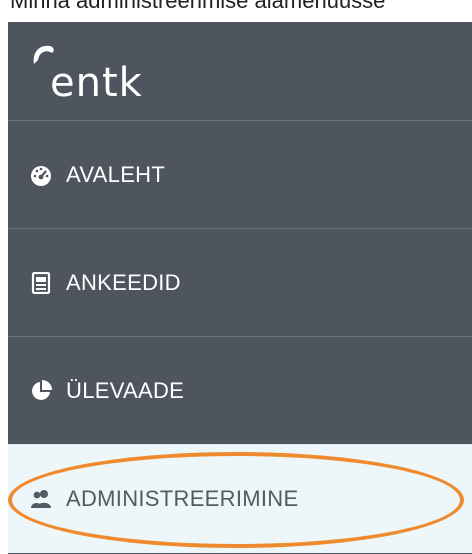 The width and height of the screenshot is (472, 554). Describe the element at coordinates (182, 498) in the screenshot. I see `sidebar-item-label: ADMINISTREERIMINE` at that location.